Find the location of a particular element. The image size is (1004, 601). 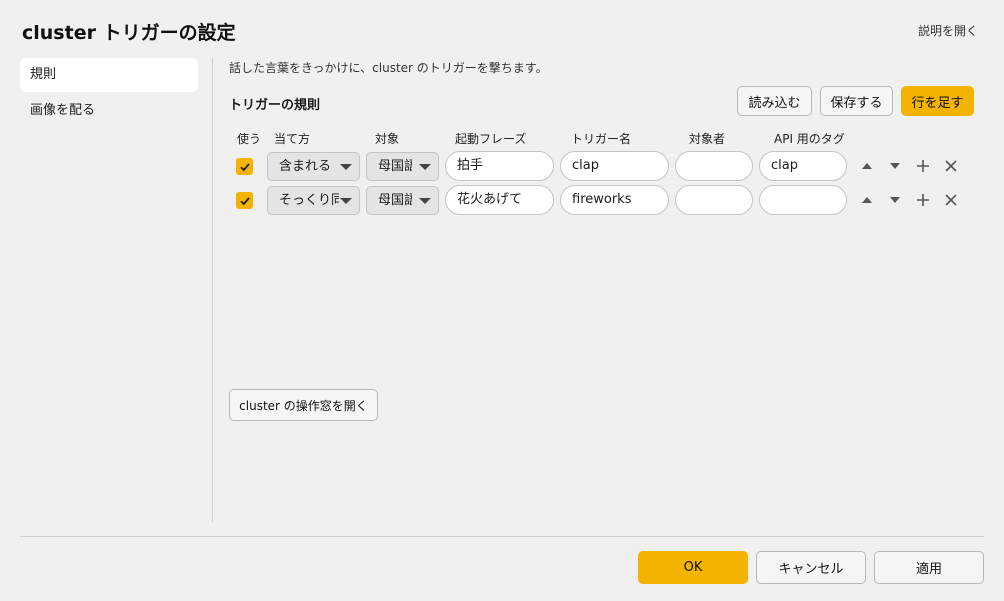

window-title: cluster トリガーの設定 is located at coordinates (129, 33).